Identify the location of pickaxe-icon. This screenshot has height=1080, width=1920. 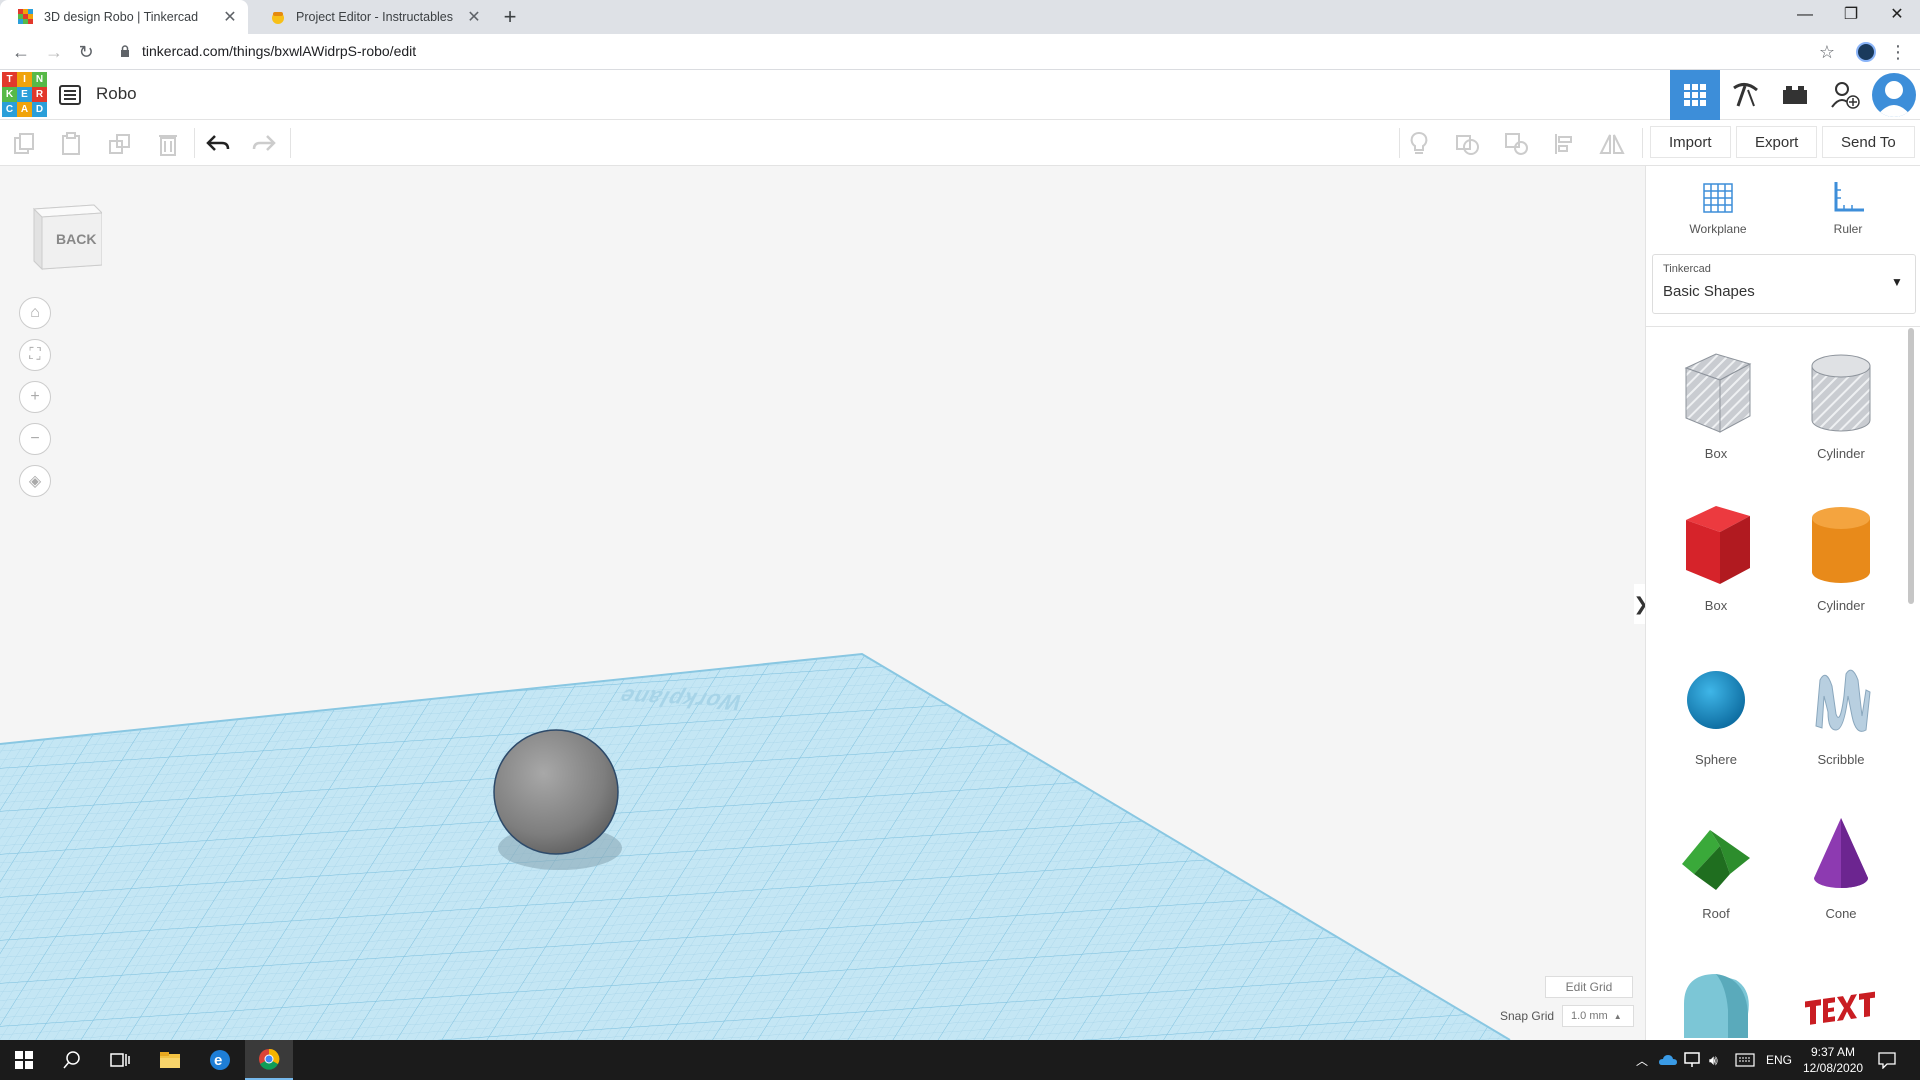
(1745, 95).